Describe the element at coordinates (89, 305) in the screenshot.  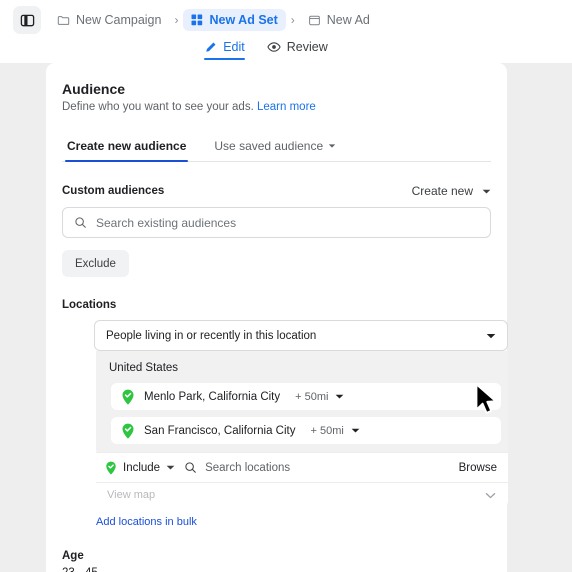
I see `locations-label: Locations` at that location.